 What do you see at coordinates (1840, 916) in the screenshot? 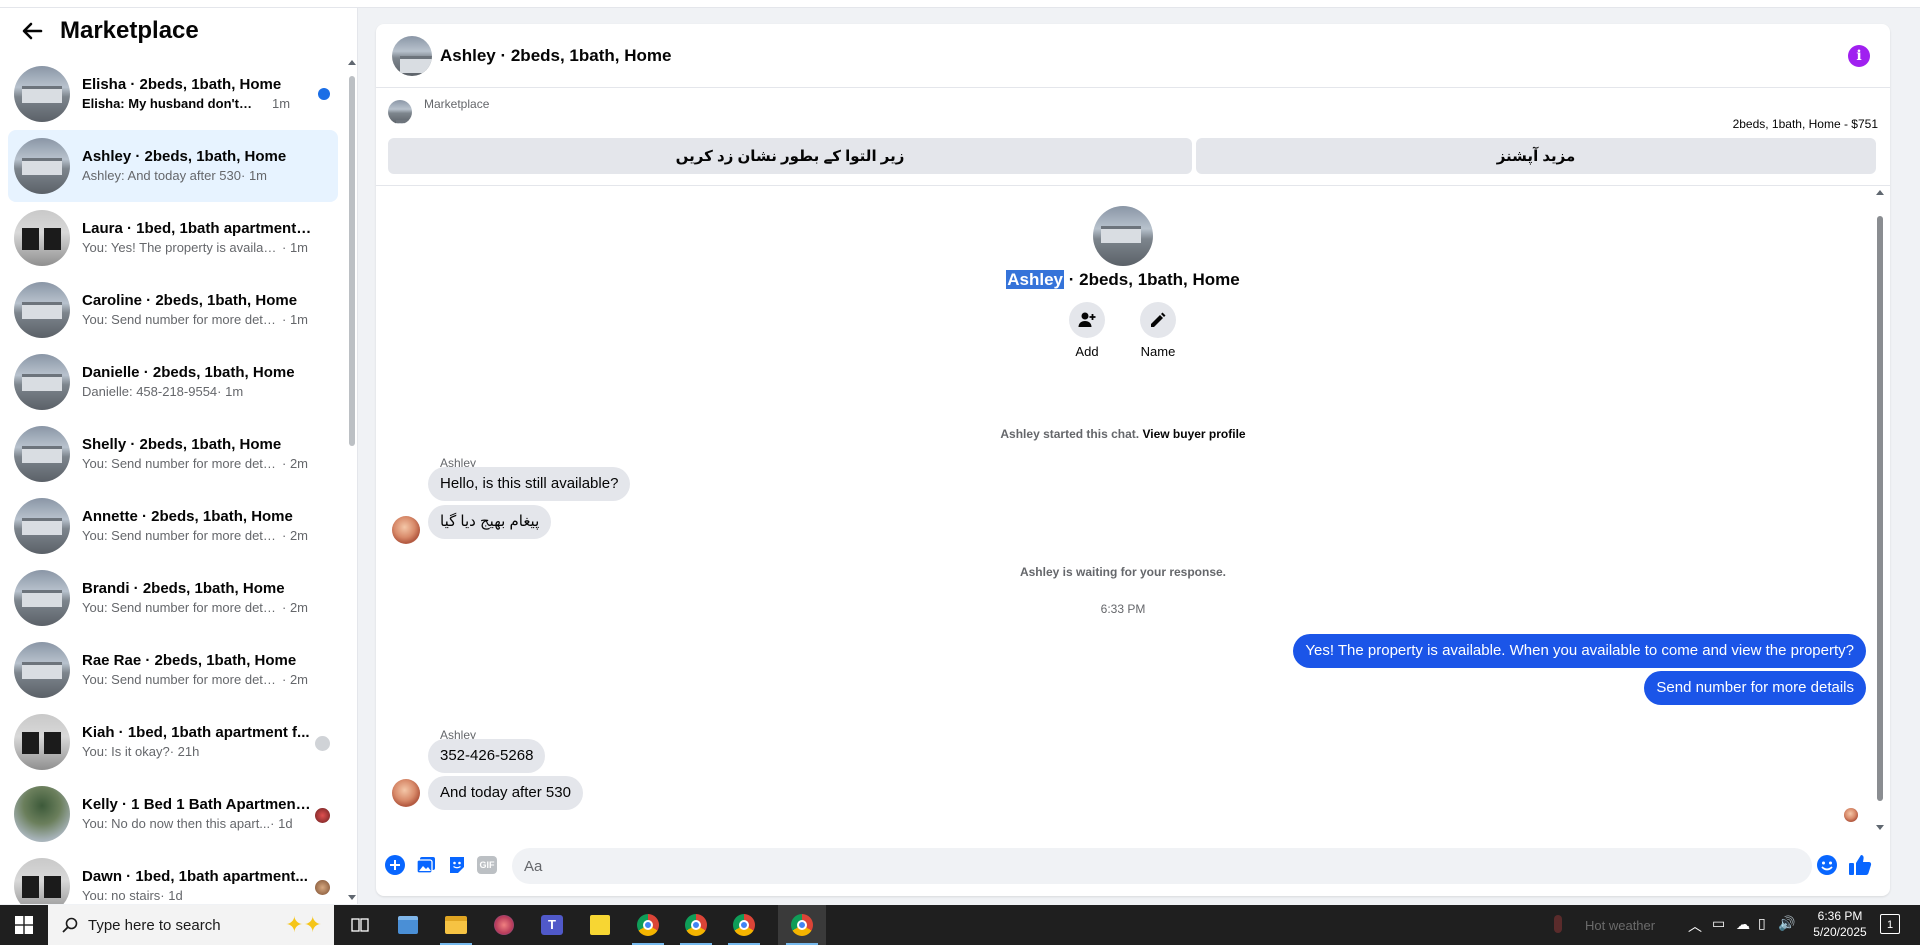
I see `clock-time: 6:36 PM` at bounding box center [1840, 916].